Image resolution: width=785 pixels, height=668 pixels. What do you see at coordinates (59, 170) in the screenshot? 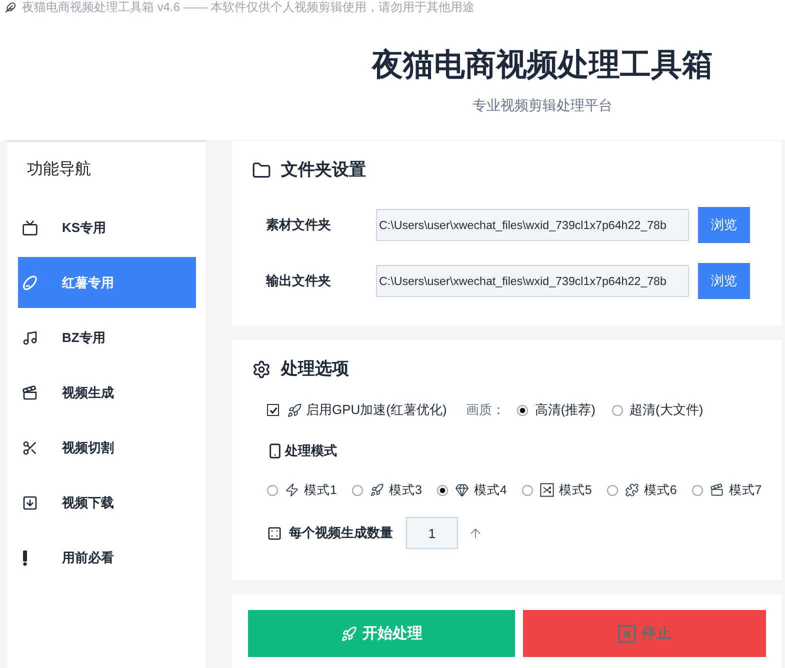
I see `sidebar-title: 功能导航` at bounding box center [59, 170].